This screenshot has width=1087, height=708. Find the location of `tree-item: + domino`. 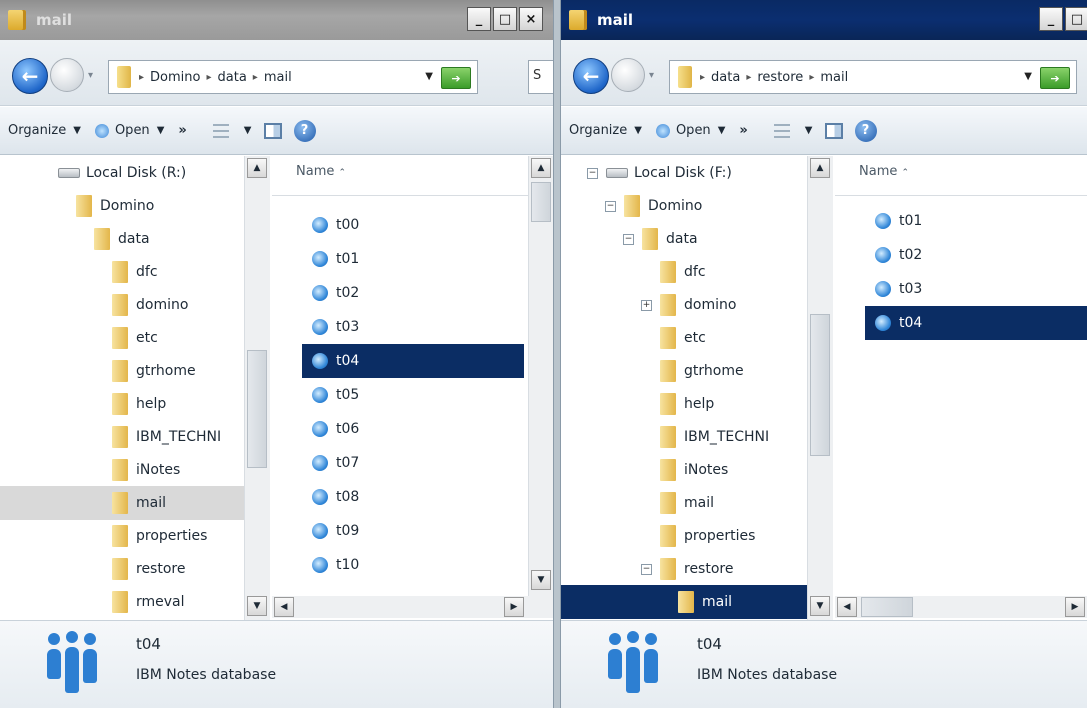

tree-item: + domino is located at coordinates (688, 305).